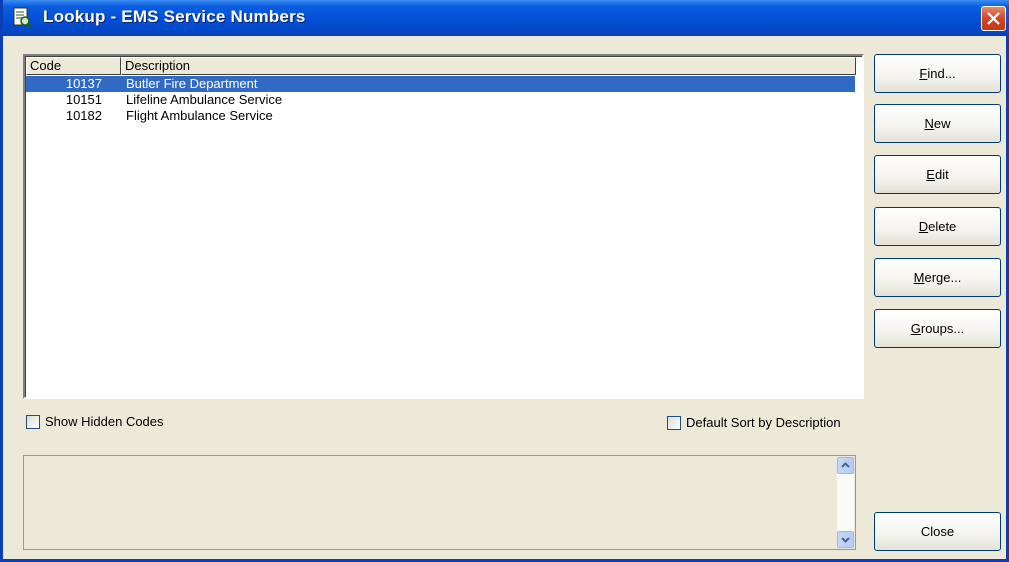 Image resolution: width=1009 pixels, height=562 pixels. I want to click on list-row: 10137 Butler Fire Department, so click(440, 84).